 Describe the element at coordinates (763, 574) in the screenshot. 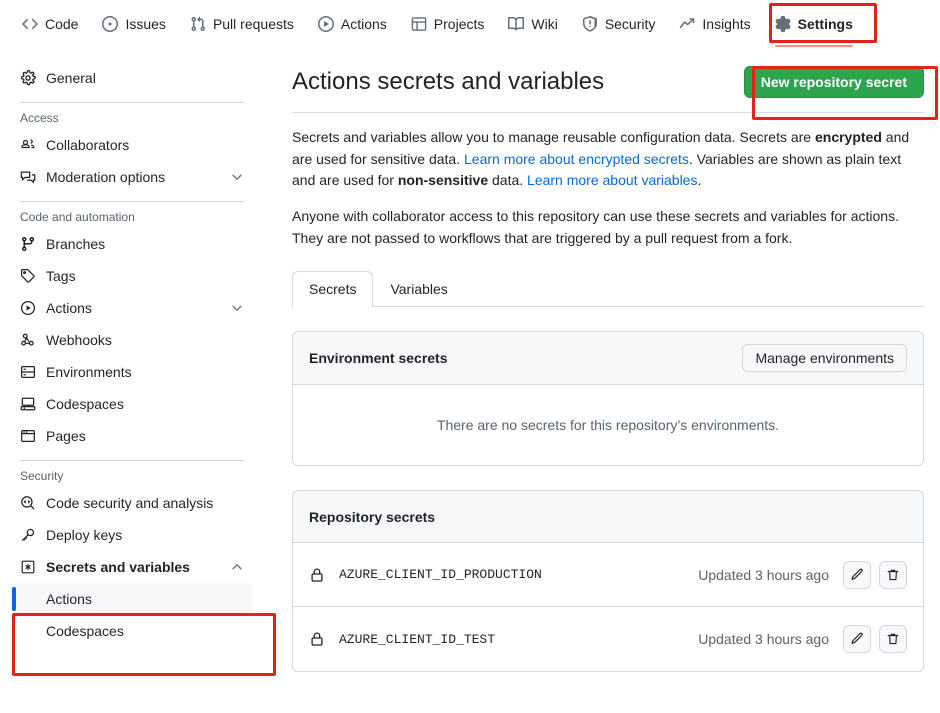

I see `secret-updated-time: Updated 3 hours ago` at that location.